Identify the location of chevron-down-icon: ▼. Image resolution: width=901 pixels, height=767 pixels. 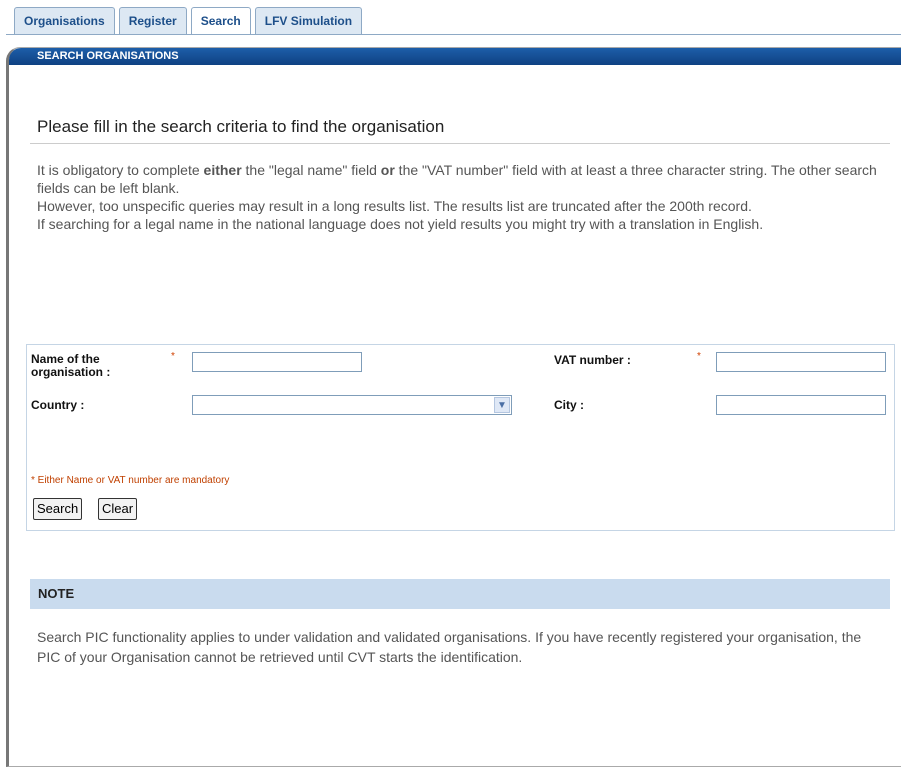
(502, 405).